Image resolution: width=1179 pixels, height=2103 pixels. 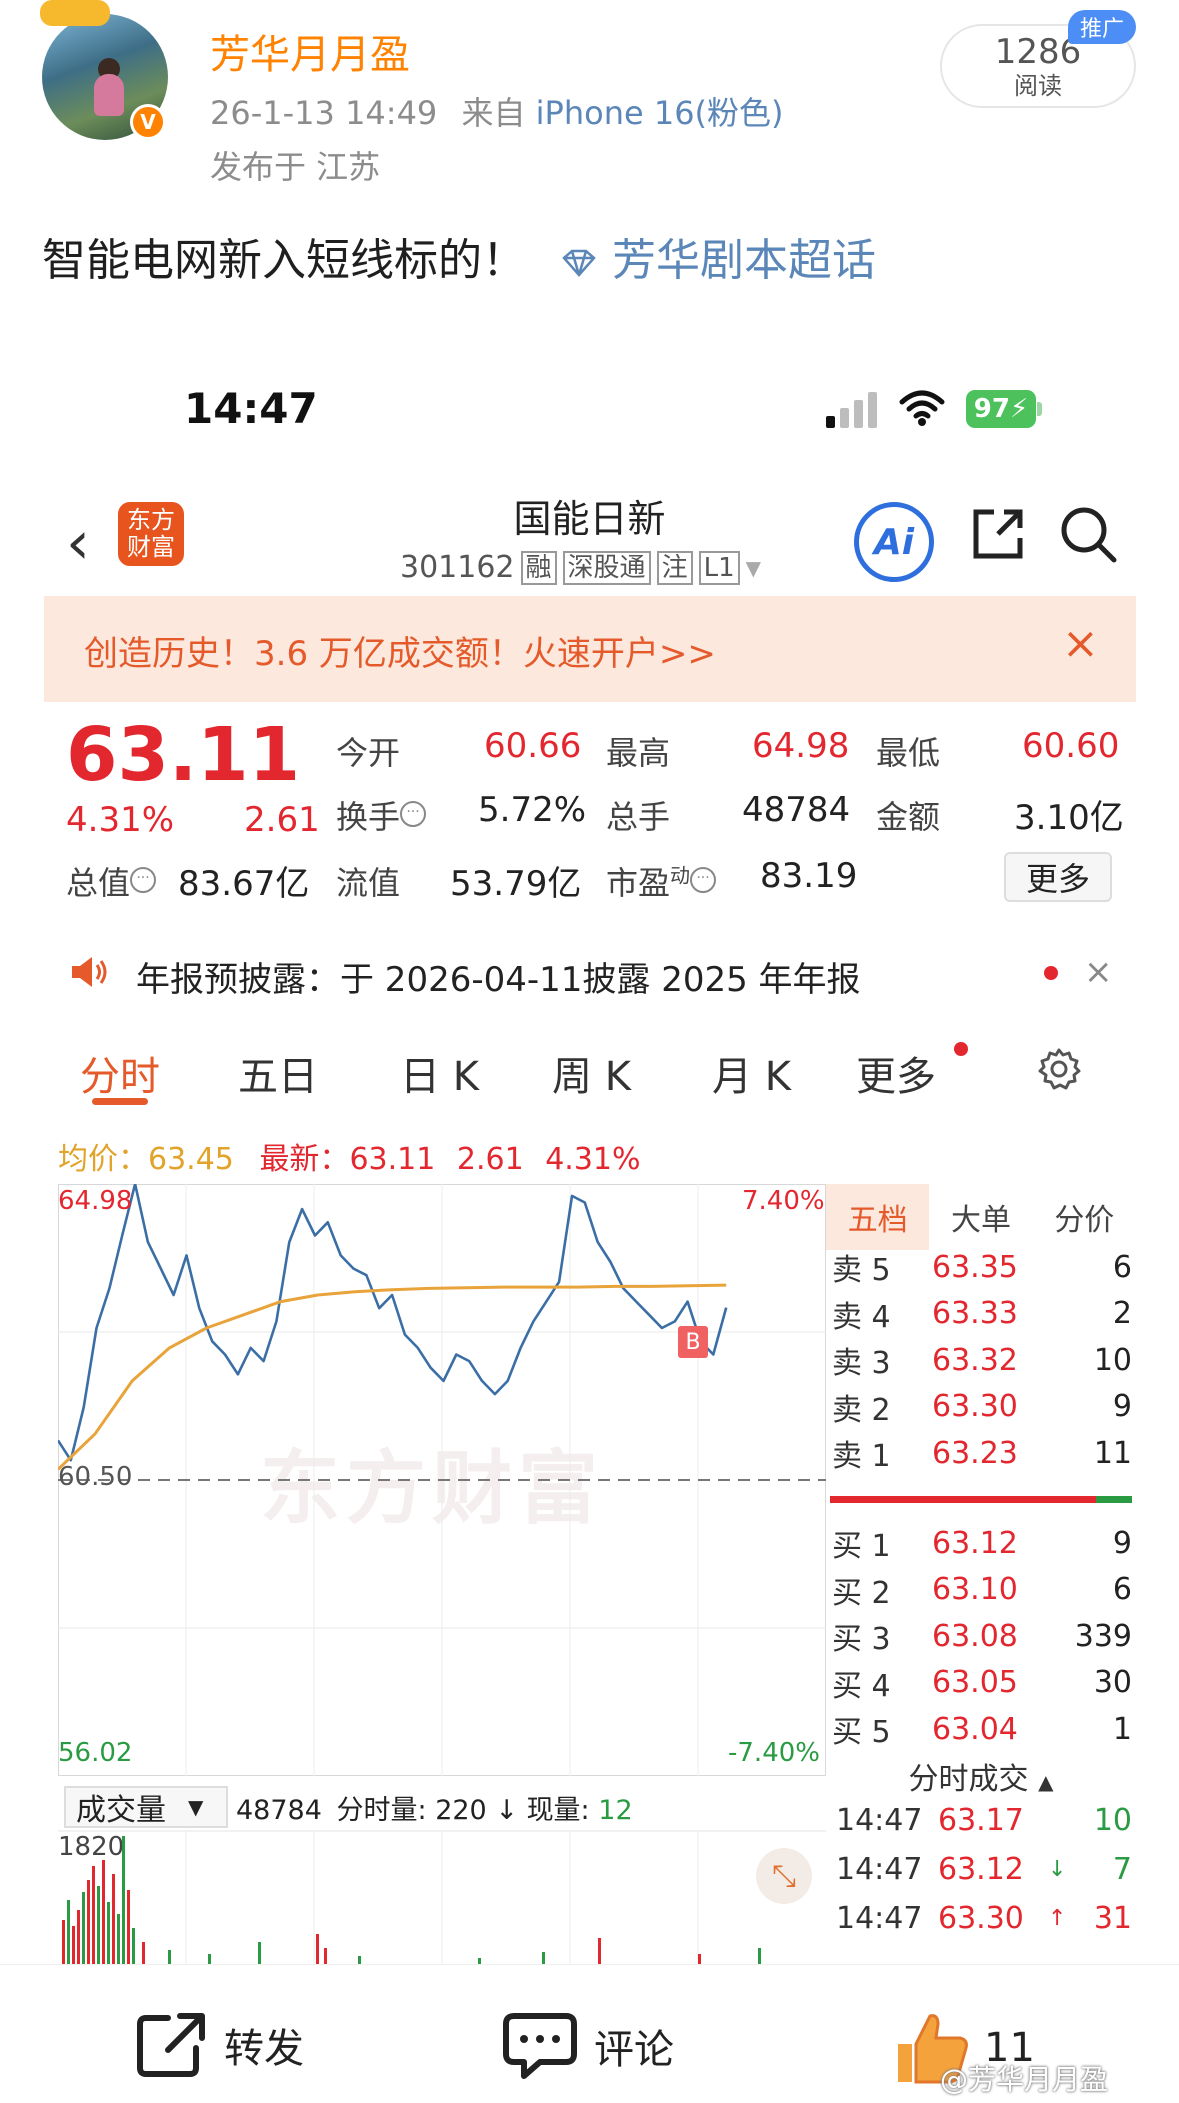 What do you see at coordinates (981, 1820) in the screenshot?
I see `tick-price: 63.17` at bounding box center [981, 1820].